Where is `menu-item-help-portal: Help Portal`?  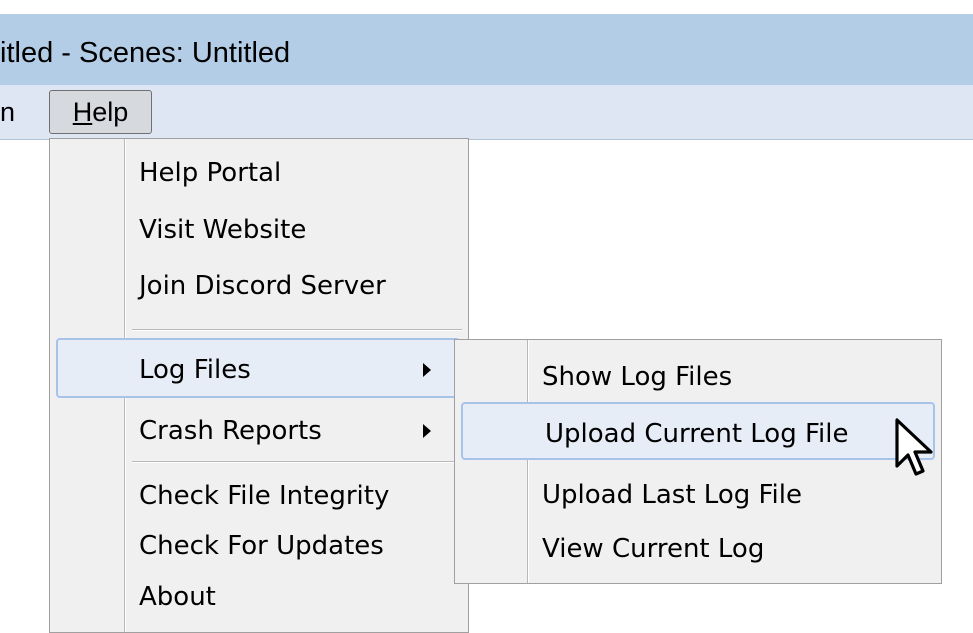 menu-item-help-portal: Help Portal is located at coordinates (210, 173).